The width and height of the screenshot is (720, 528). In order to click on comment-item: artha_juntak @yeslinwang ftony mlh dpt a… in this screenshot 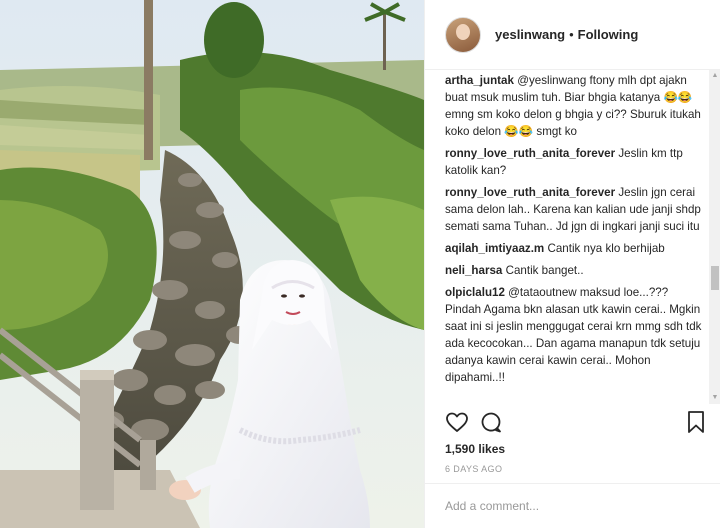, I will do `click(576, 106)`.